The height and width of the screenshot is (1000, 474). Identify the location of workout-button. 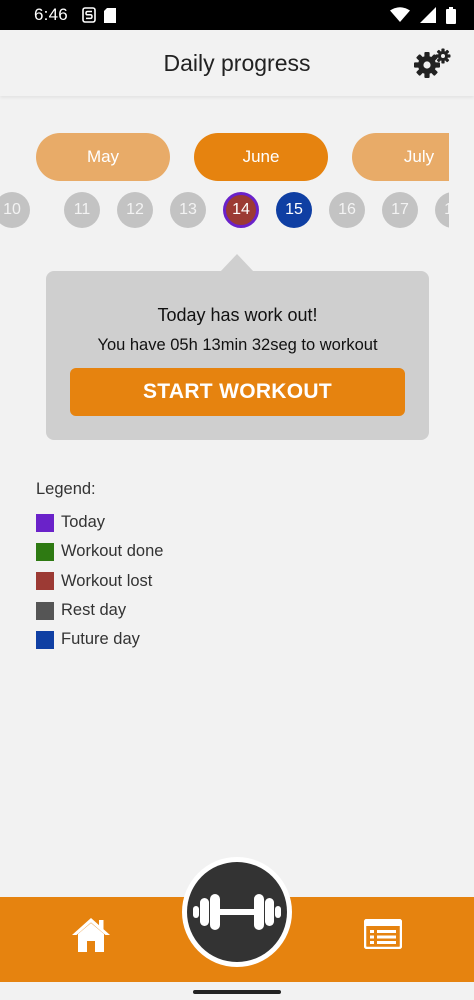
(237, 912).